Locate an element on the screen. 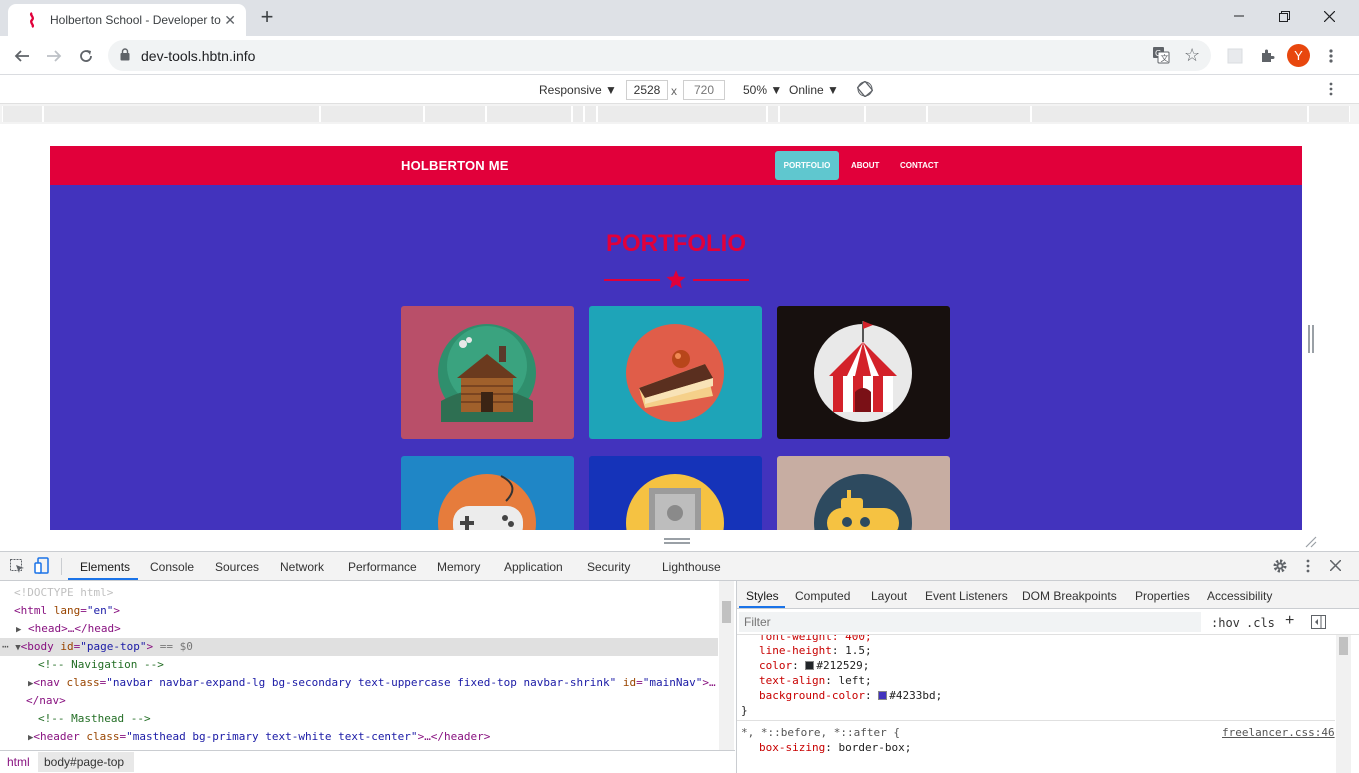 The height and width of the screenshot is (773, 1359). circus-tent-icon is located at coordinates (863, 371).